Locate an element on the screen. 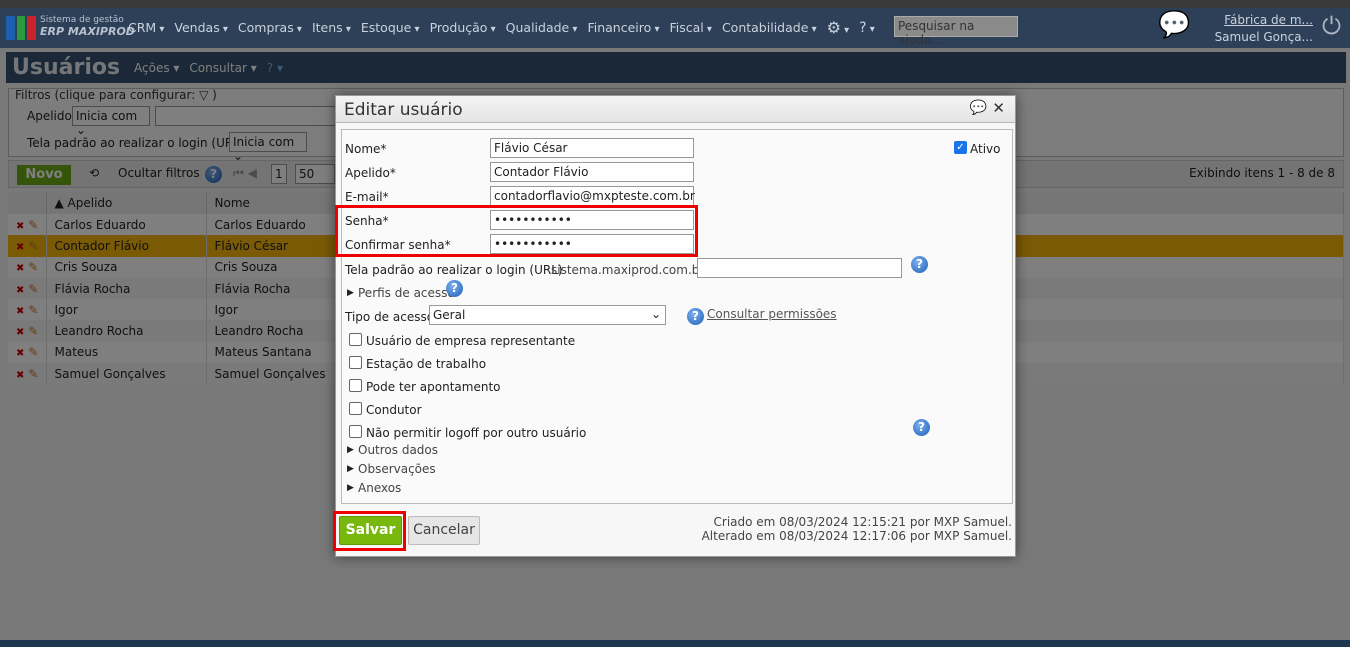 The image size is (1350, 647). window-top-strip is located at coordinates (675, 4).